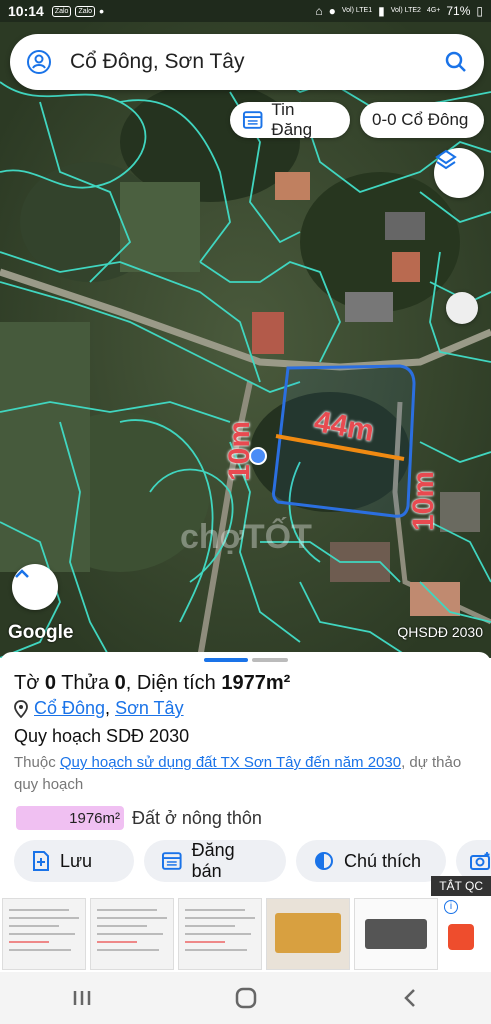  I want to click on legend-button-label: Chú thích, so click(383, 860).